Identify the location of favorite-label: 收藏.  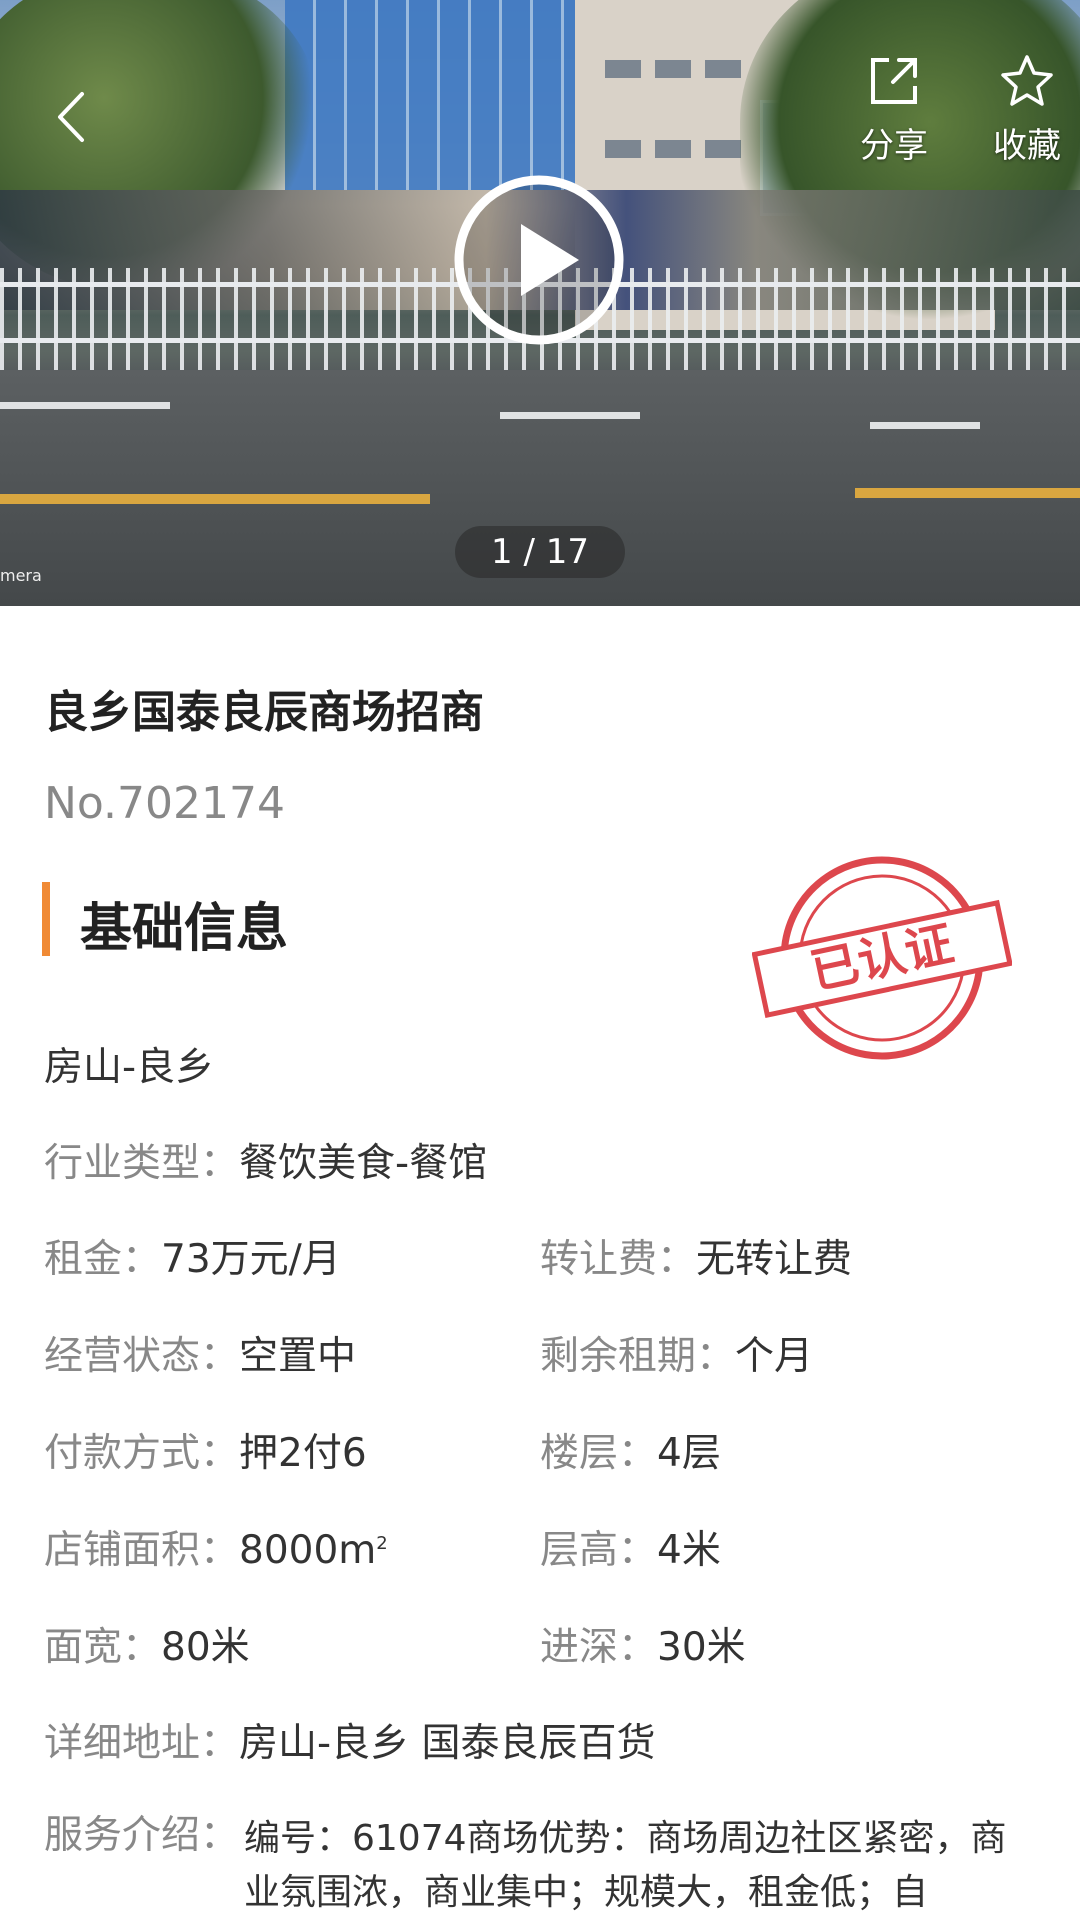
(1027, 146).